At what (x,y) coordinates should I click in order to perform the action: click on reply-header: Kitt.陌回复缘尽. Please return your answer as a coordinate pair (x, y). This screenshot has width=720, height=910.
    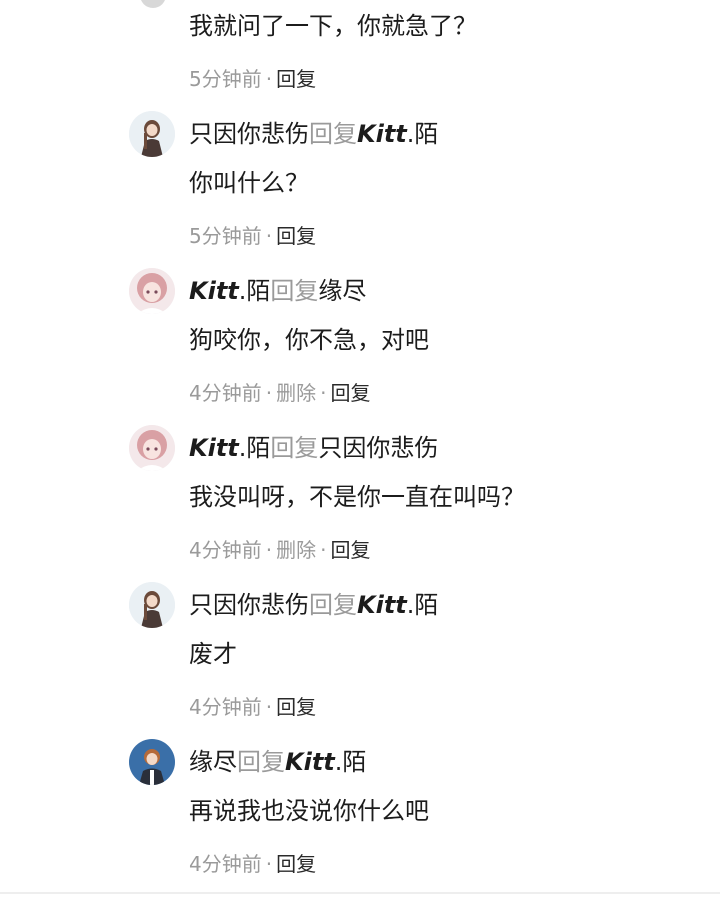
    Looking at the image, I should click on (277, 291).